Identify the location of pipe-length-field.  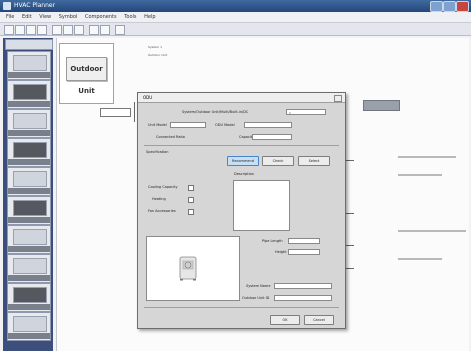
(304, 241).